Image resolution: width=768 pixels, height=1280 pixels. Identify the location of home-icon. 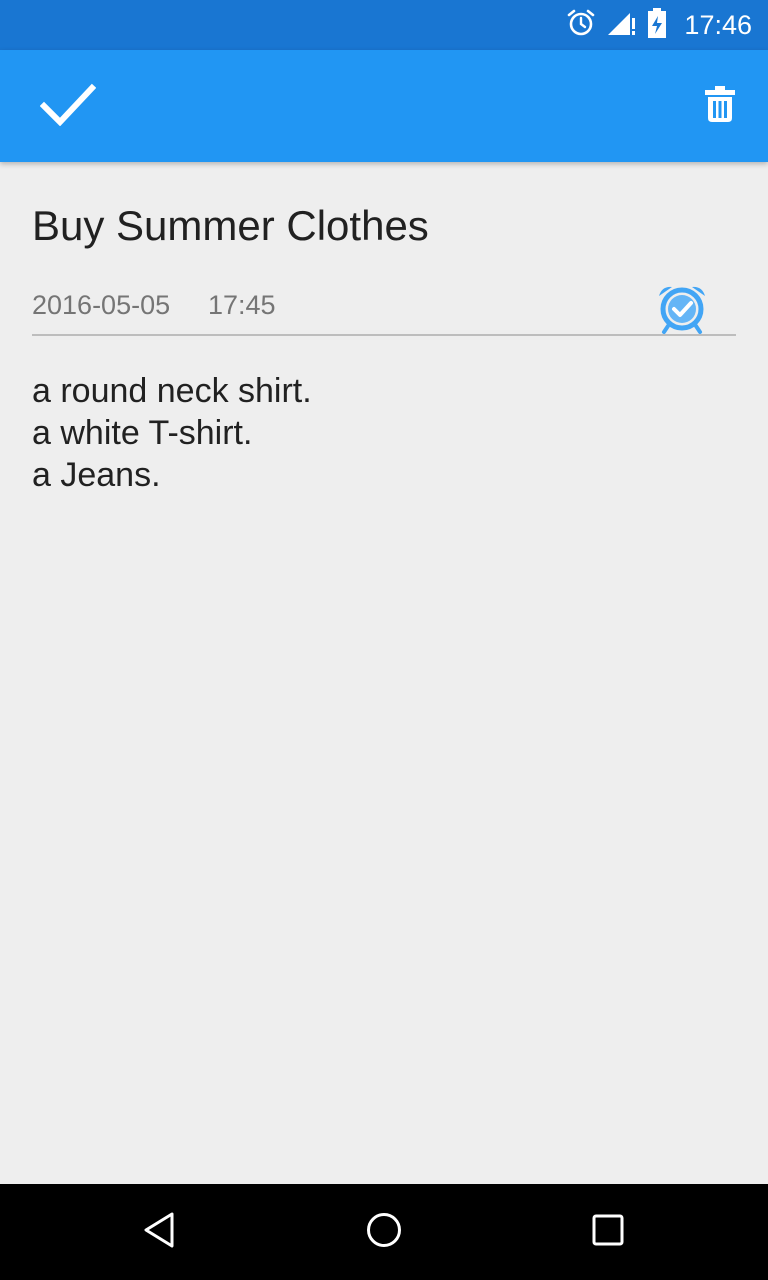
(384, 1232).